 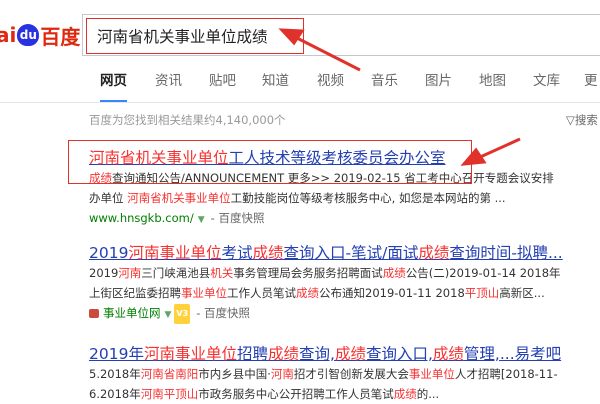 What do you see at coordinates (94, 313) in the screenshot?
I see `site-favicon-icon` at bounding box center [94, 313].